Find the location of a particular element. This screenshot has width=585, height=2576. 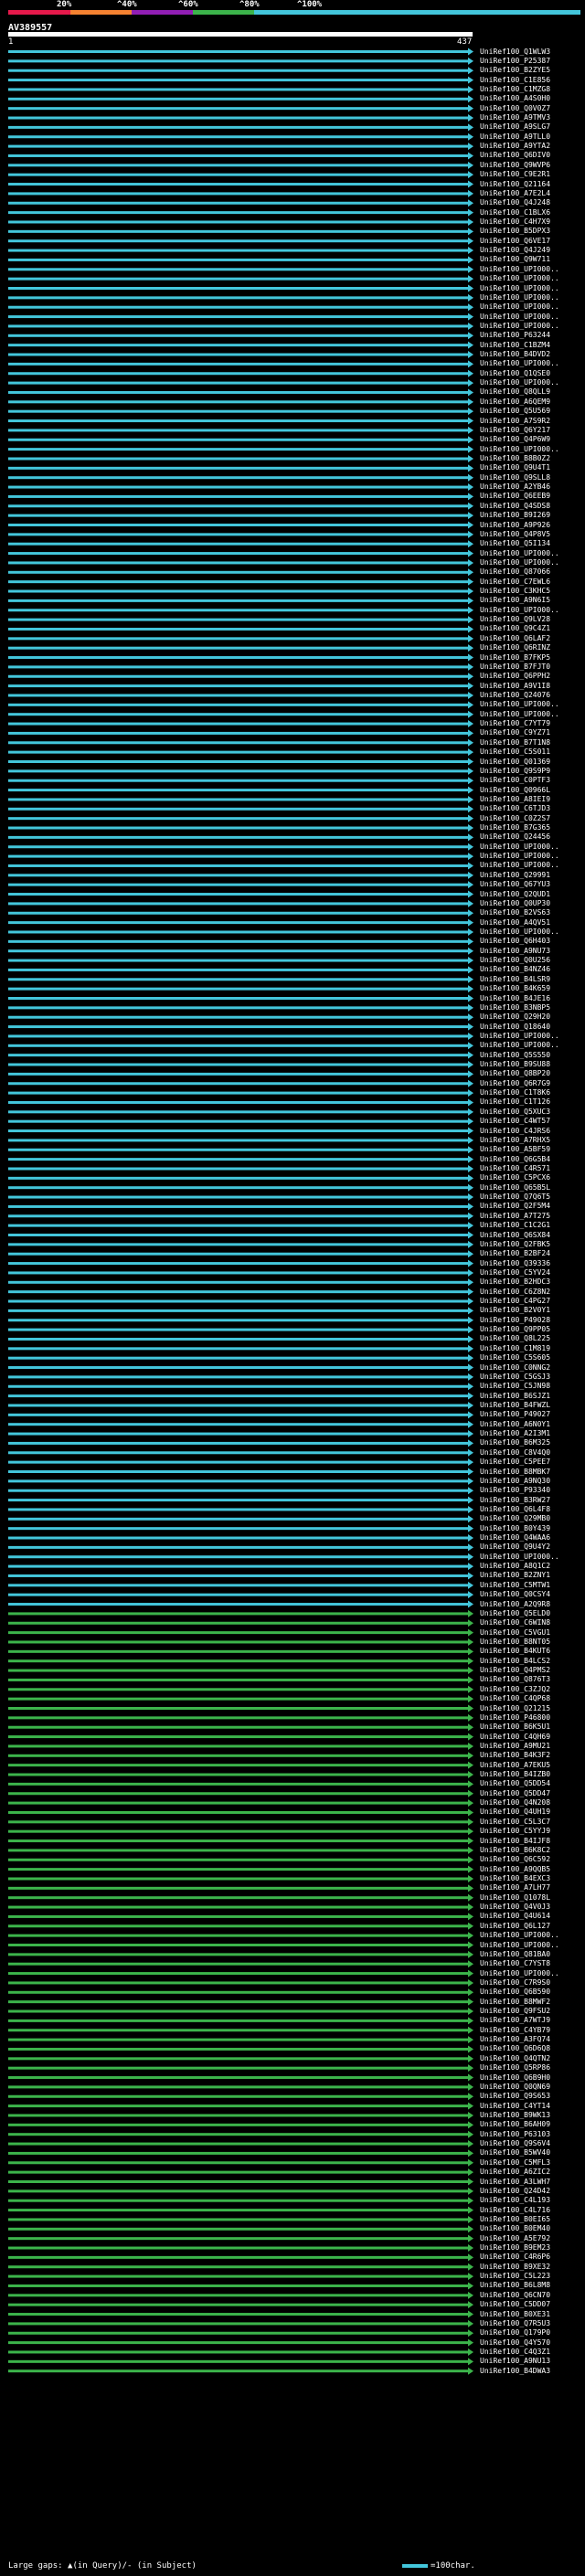

hit-label: UniRef100_B4IJF8 is located at coordinates (533, 1841).